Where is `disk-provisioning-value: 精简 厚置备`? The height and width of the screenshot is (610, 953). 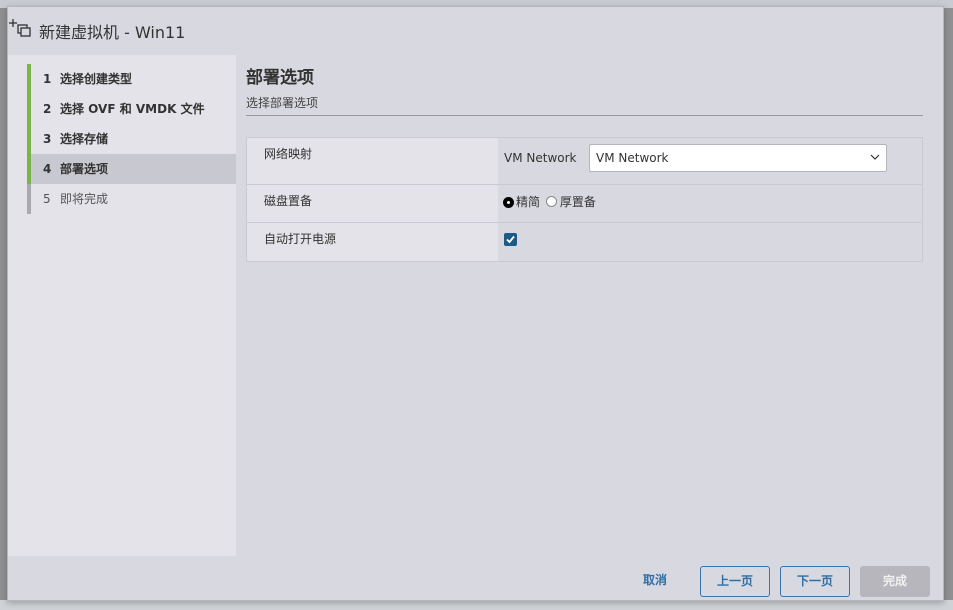
disk-provisioning-value: 精简 厚置备 is located at coordinates (710, 203).